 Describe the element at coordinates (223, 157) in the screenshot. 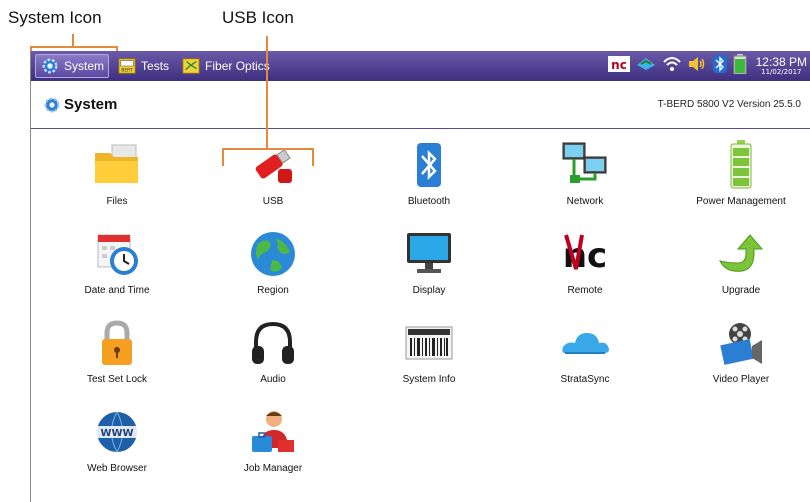

I see `usb-annotation-bracket-left` at that location.